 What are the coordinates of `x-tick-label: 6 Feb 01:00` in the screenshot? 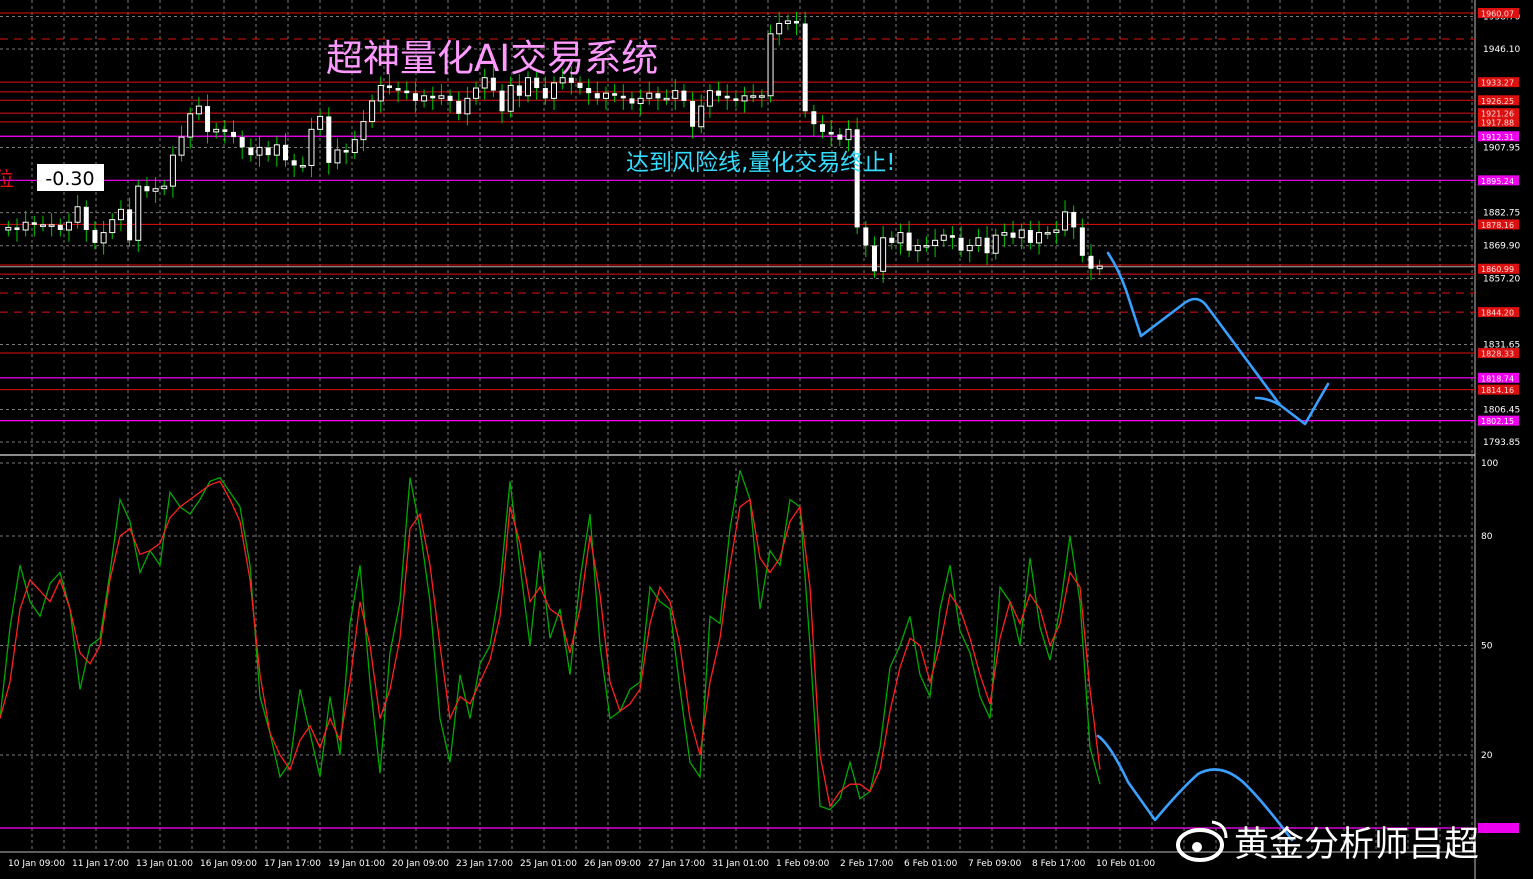 It's located at (931, 864).